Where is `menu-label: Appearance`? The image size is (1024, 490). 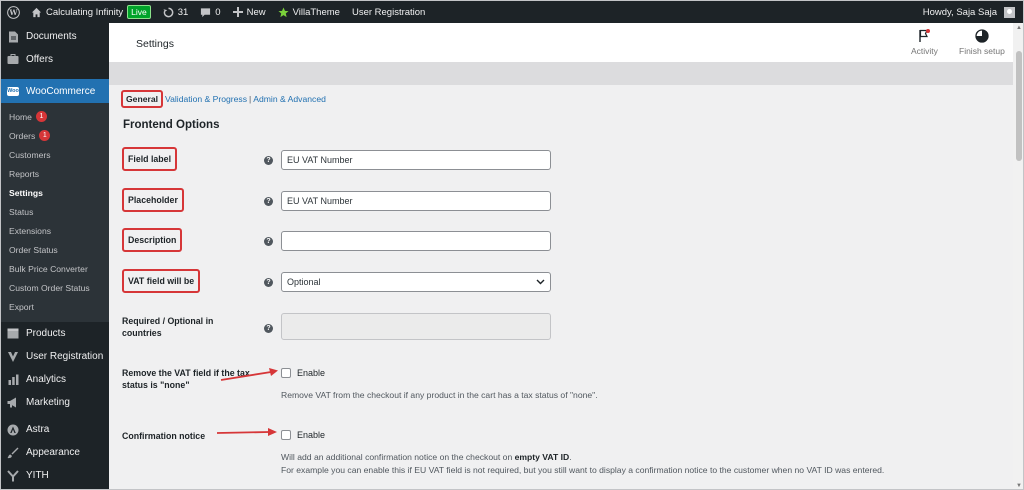
menu-label: Appearance is located at coordinates (53, 452).